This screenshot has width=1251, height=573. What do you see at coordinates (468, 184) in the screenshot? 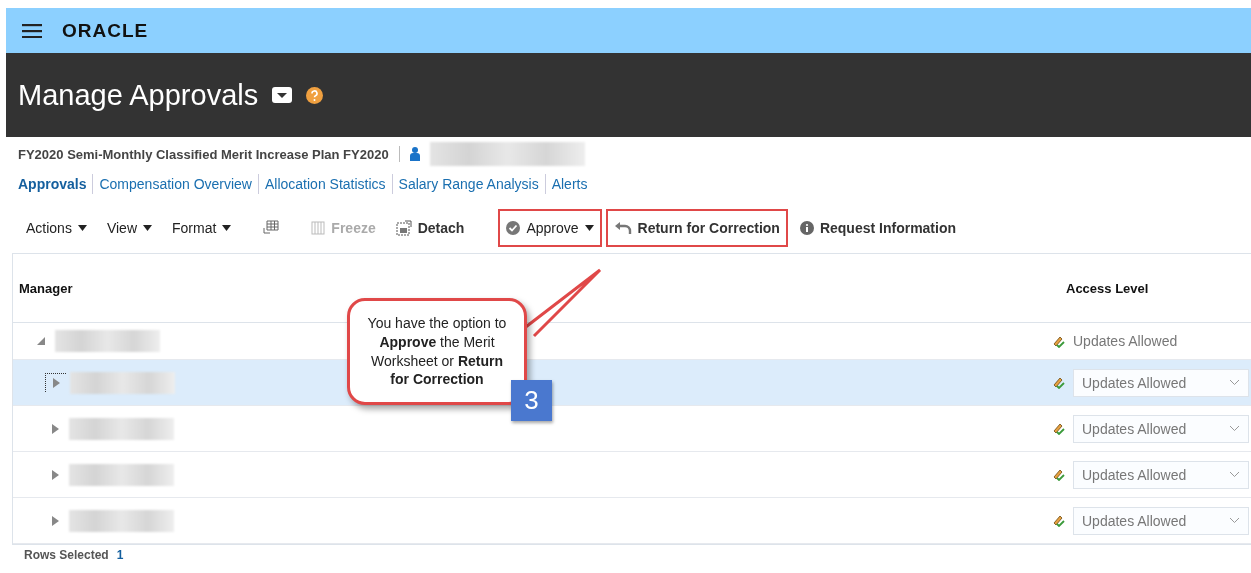
I see `tab: Salary Range Analysis` at bounding box center [468, 184].